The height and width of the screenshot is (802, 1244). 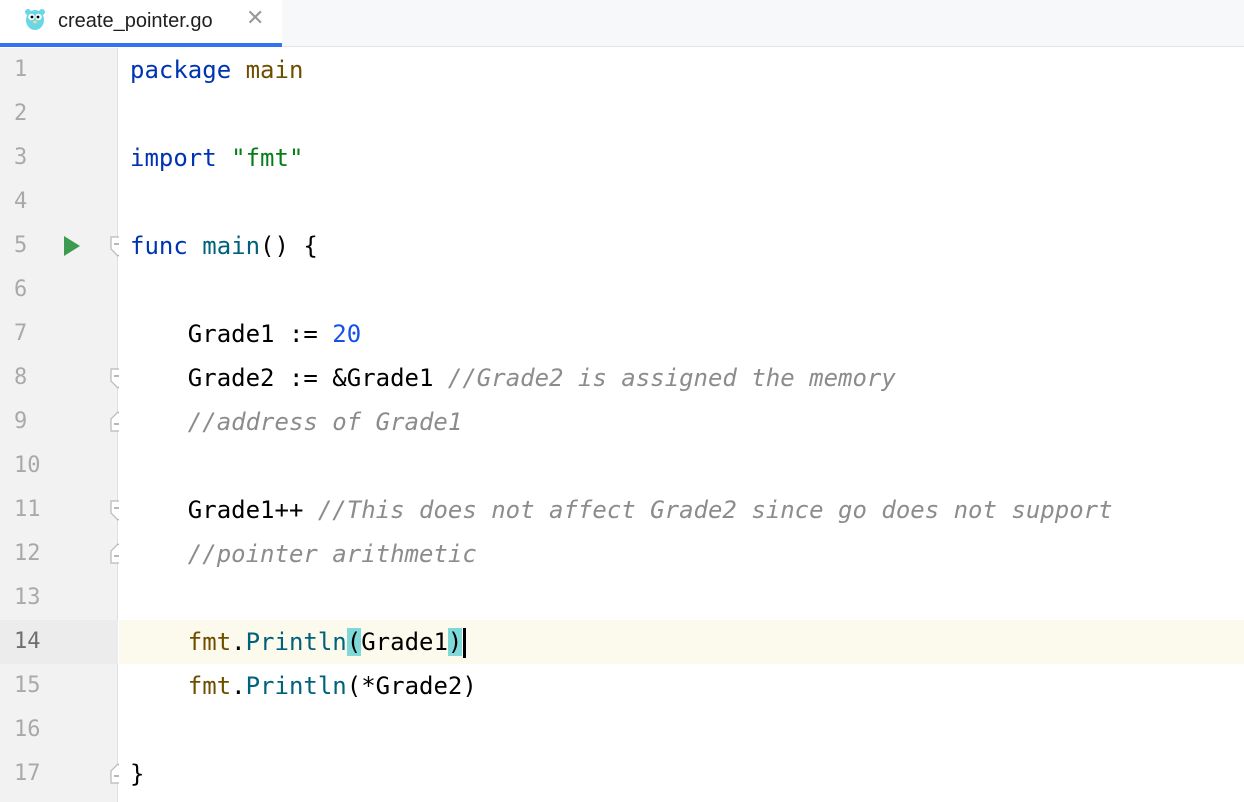 I want to click on line-number: 12, so click(x=27, y=553).